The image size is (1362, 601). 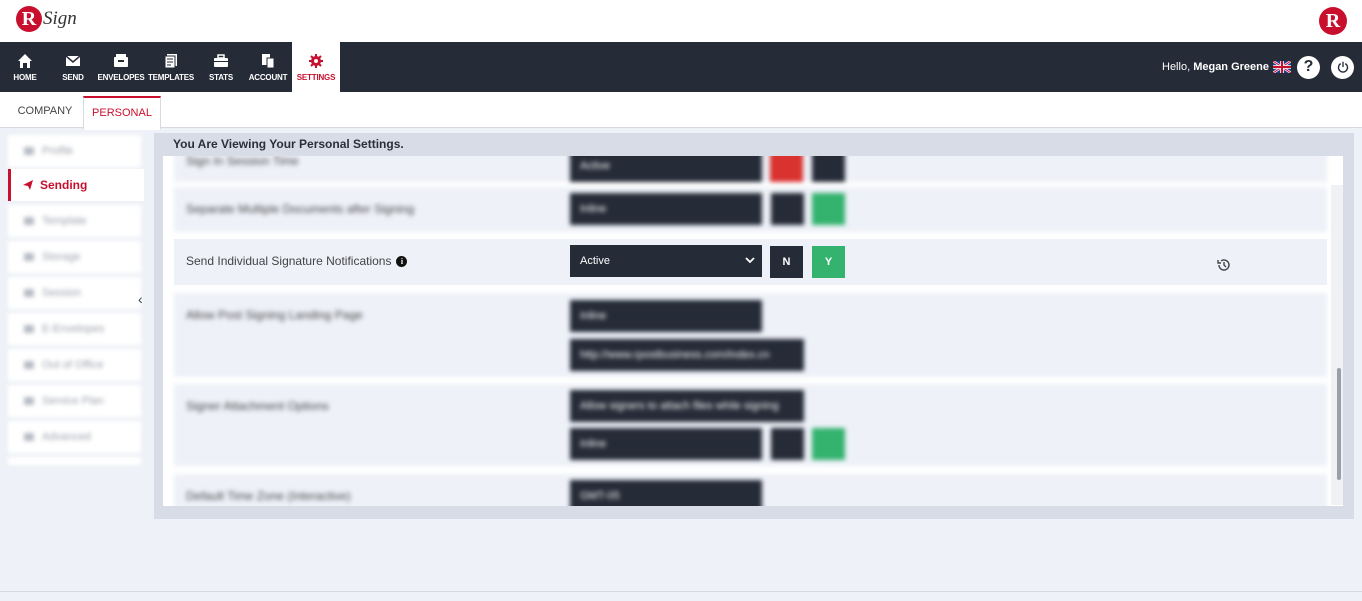 What do you see at coordinates (29, 19) in the screenshot?
I see `logo-r-mark: R` at bounding box center [29, 19].